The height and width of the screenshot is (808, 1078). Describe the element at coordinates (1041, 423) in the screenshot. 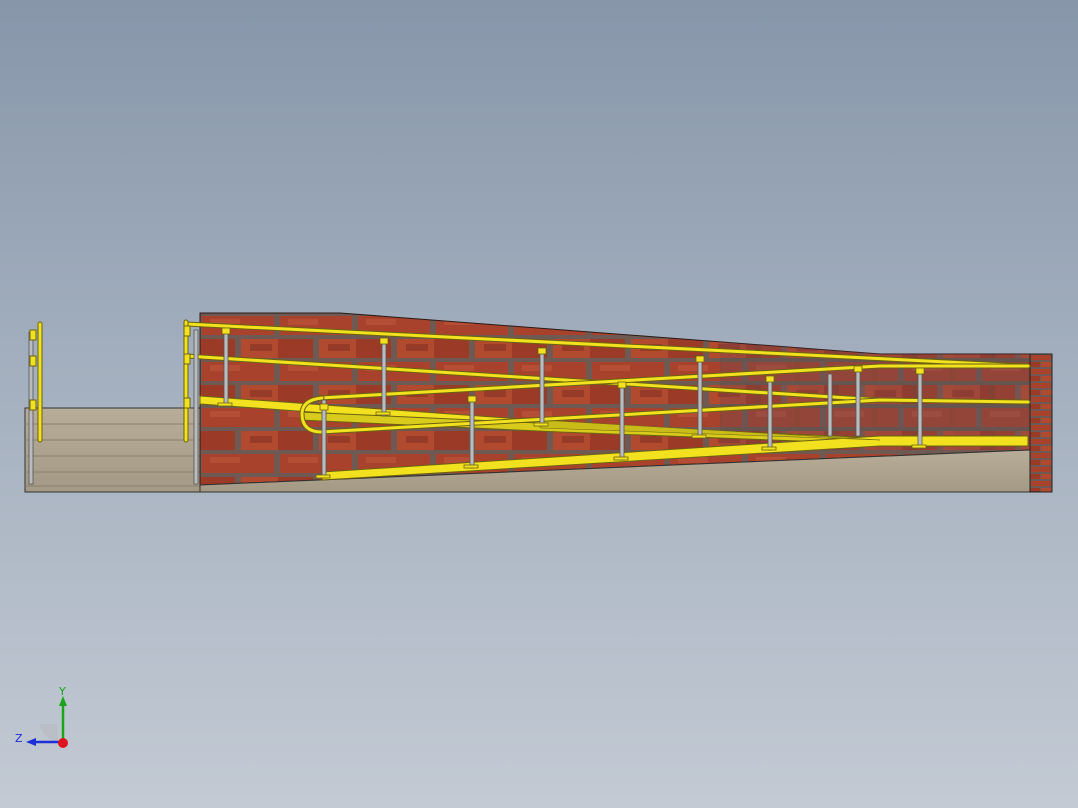

I see `end-pillar` at that location.